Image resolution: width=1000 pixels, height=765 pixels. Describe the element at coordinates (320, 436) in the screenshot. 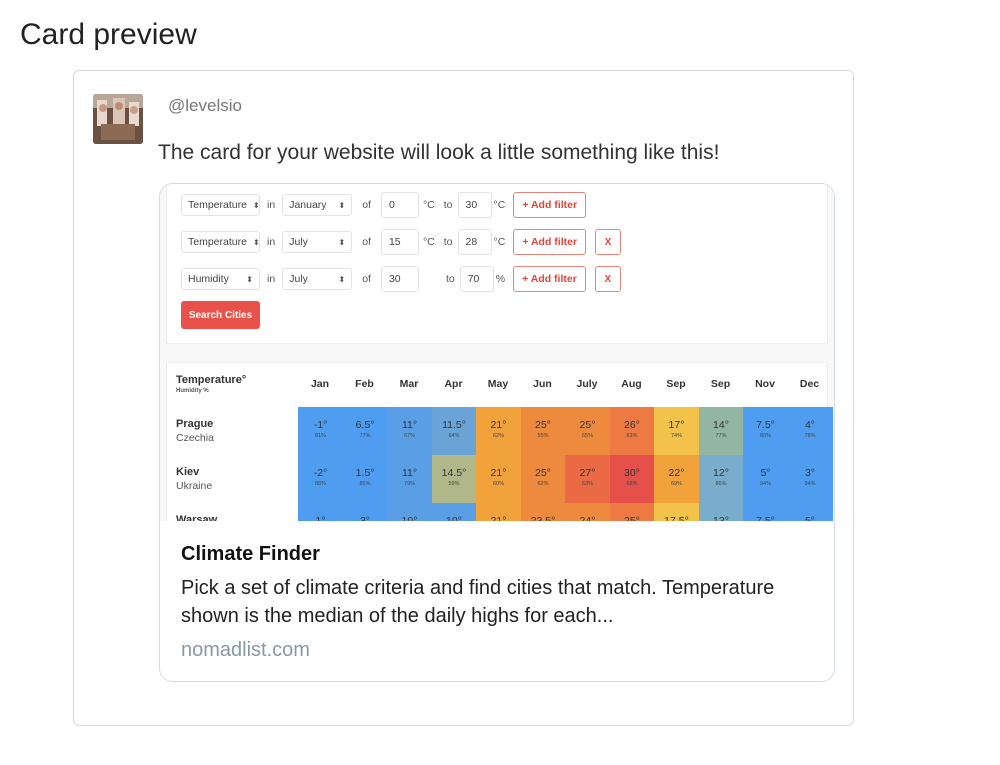

I see `humidity-value: 81%` at that location.